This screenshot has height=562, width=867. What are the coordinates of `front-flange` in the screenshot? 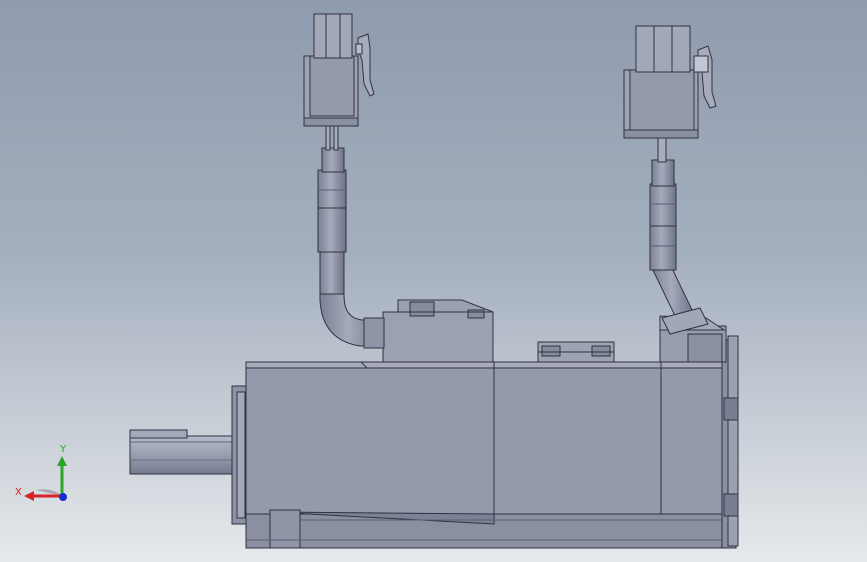 It's located at (239, 455).